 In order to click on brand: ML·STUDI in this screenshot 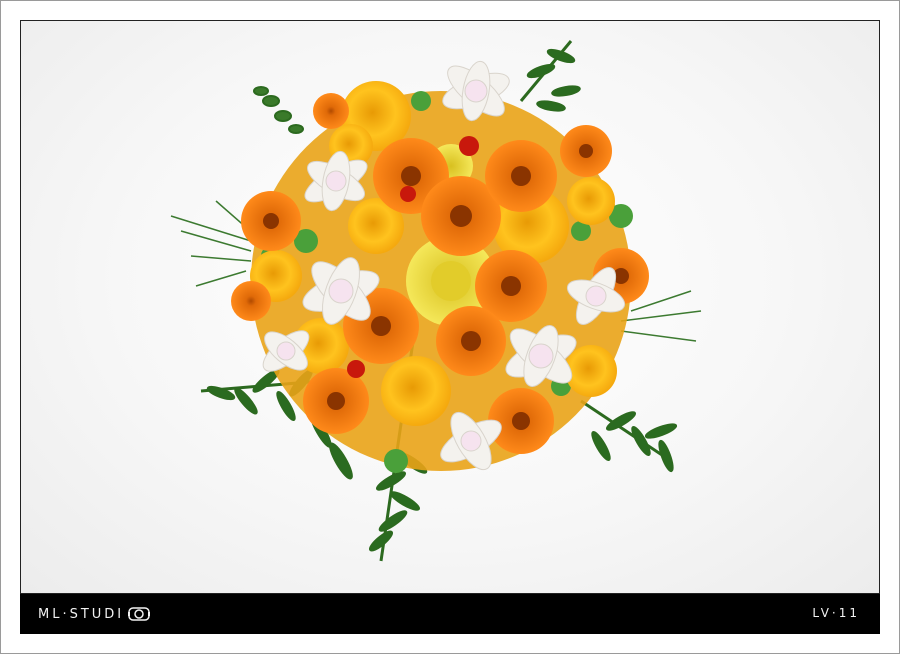, I will do `click(94, 614)`.